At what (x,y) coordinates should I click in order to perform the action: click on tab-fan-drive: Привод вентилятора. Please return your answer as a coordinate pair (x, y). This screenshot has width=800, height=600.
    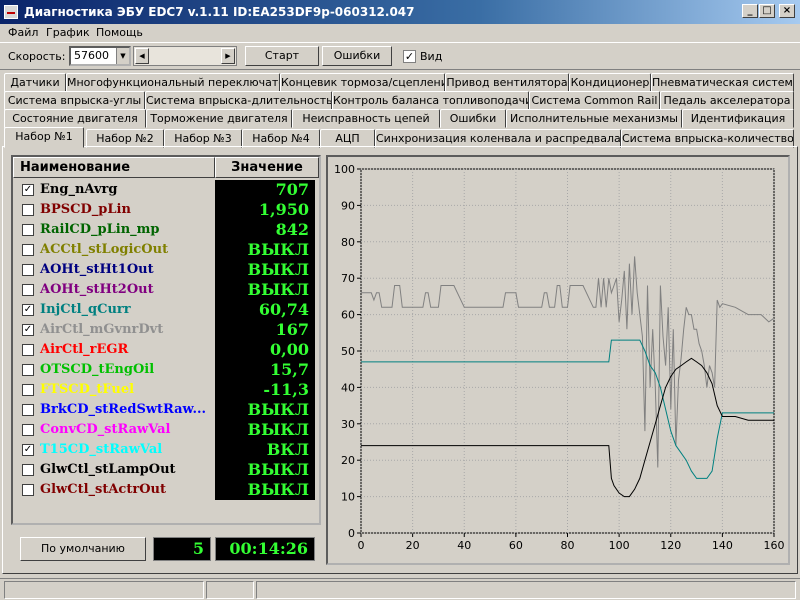
    Looking at the image, I should click on (507, 82).